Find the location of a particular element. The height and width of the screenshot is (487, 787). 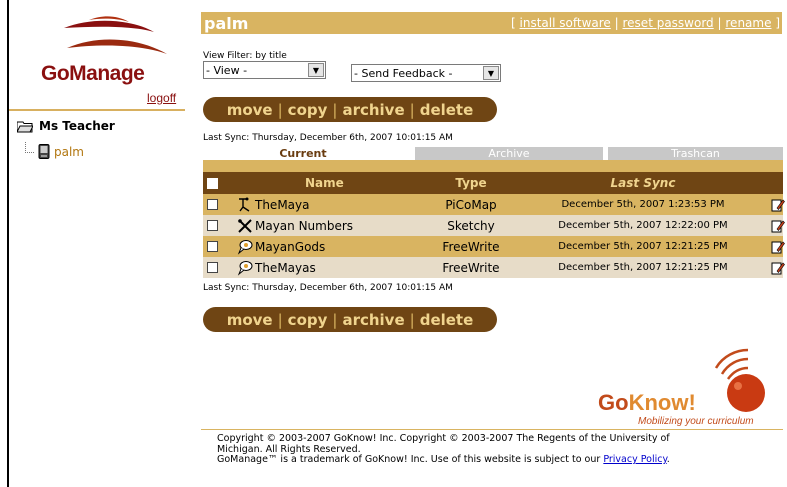

column-header-type: Type is located at coordinates (471, 183).